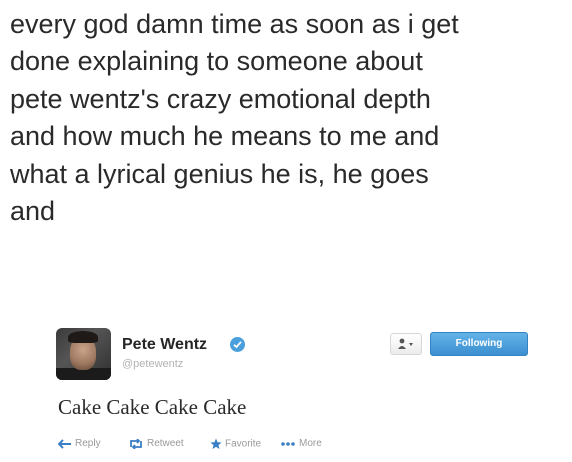 Image resolution: width=572 pixels, height=462 pixels. I want to click on favorite-button: Favorite, so click(235, 444).